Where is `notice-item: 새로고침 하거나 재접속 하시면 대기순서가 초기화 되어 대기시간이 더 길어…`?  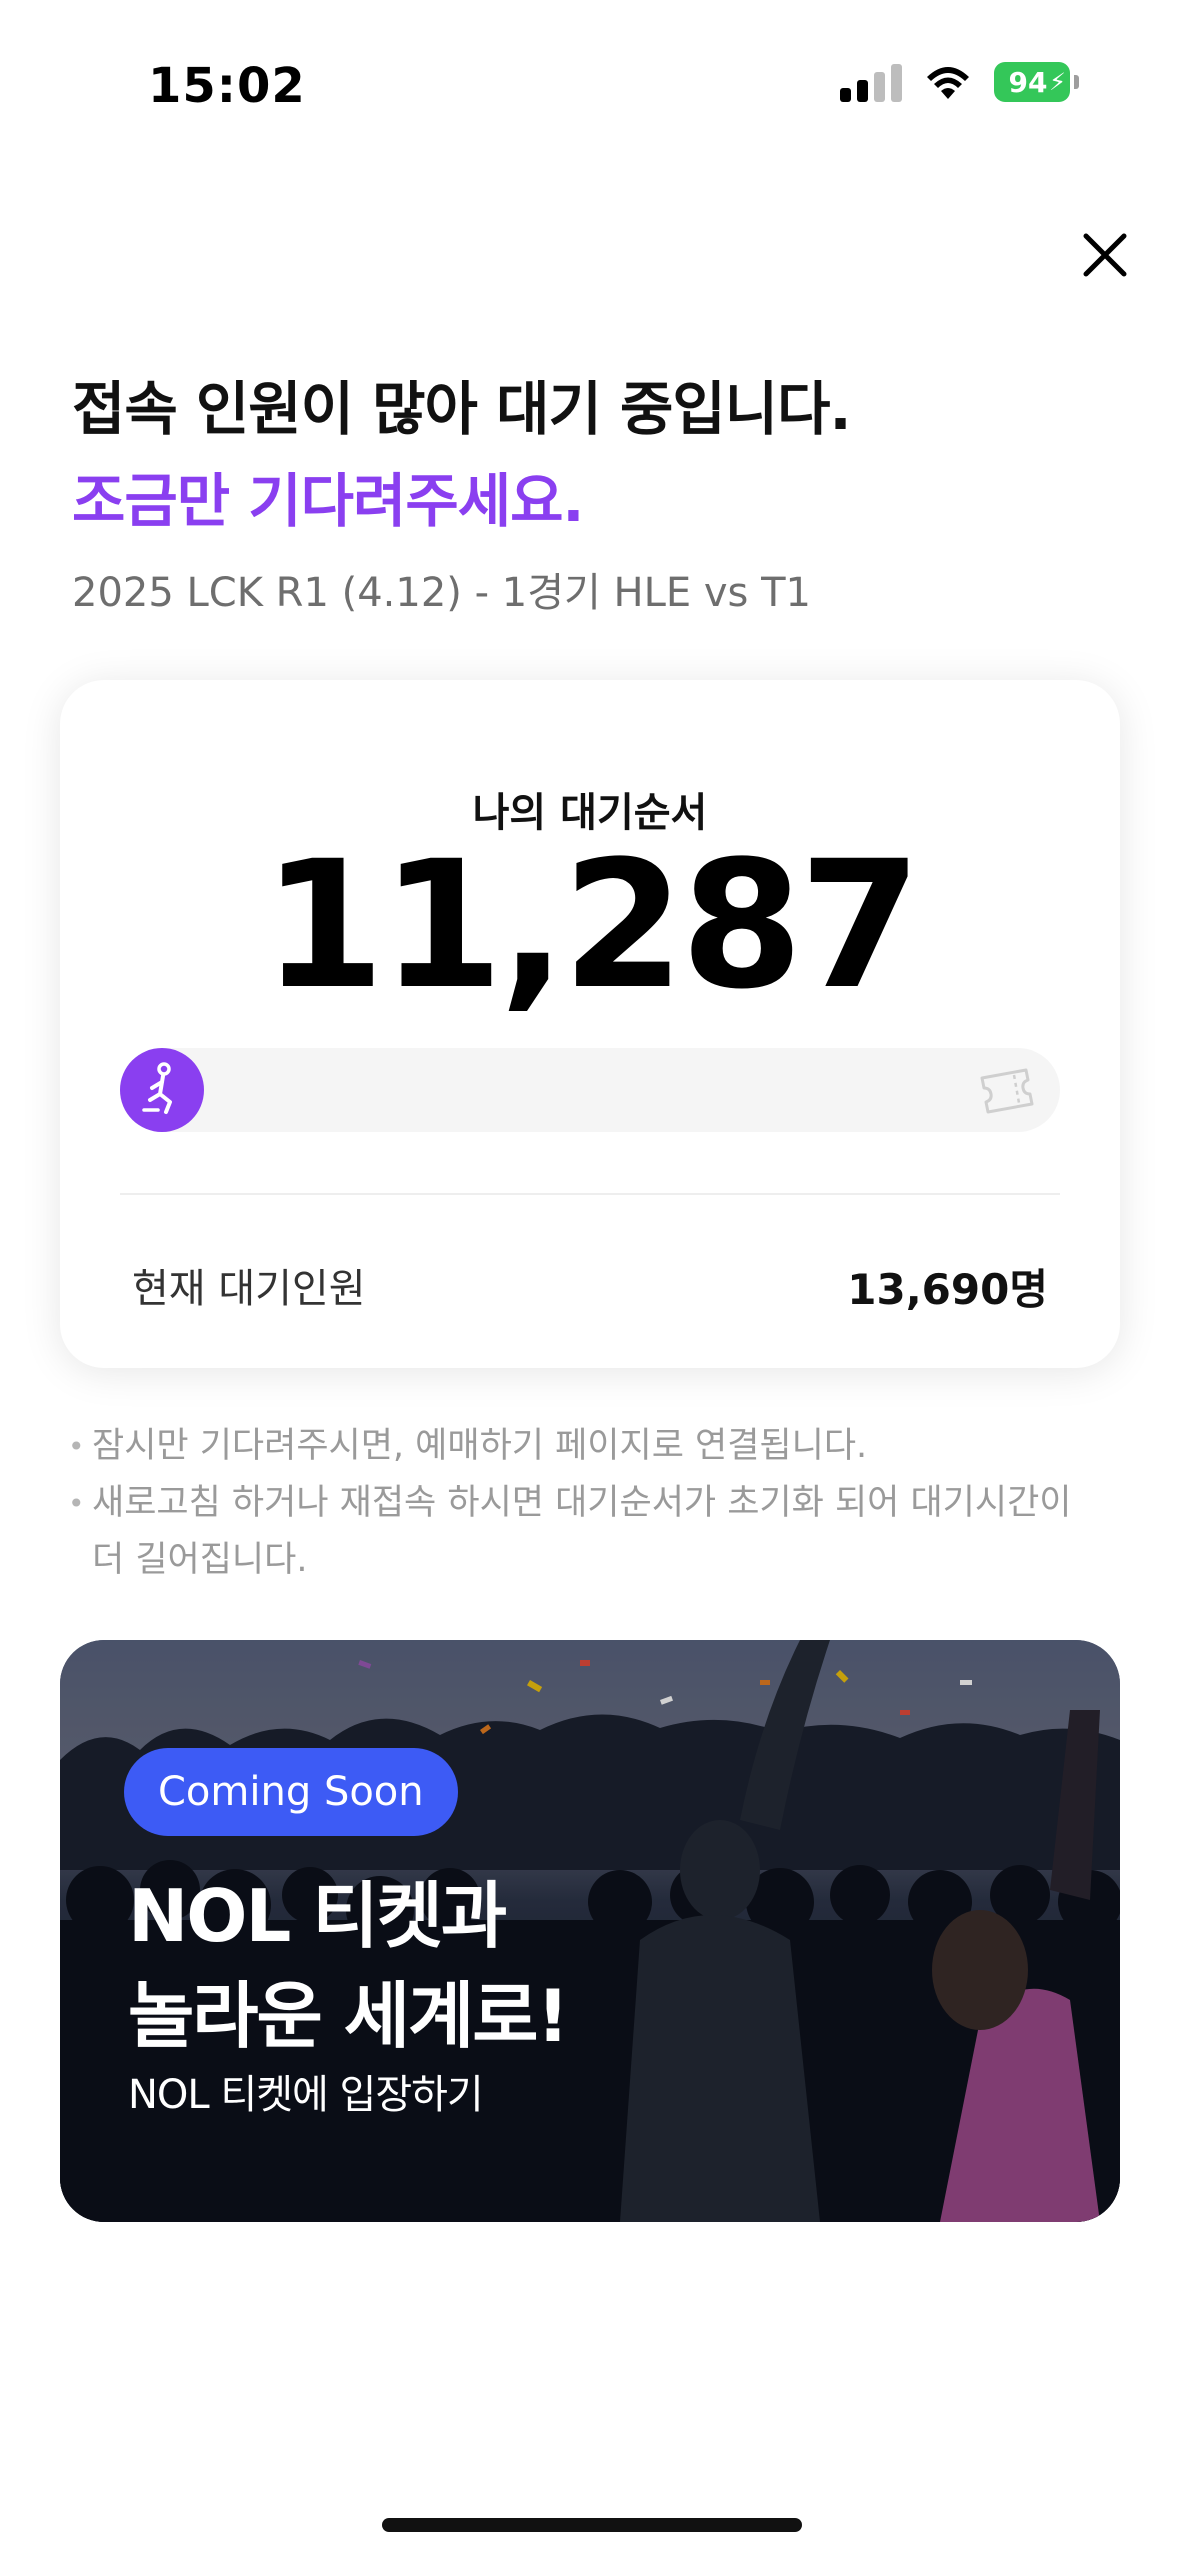
notice-item: 새로고침 하거나 재접속 하시면 대기순서가 초기화 되어 대기시간이 더 길어… is located at coordinates (588, 1532).